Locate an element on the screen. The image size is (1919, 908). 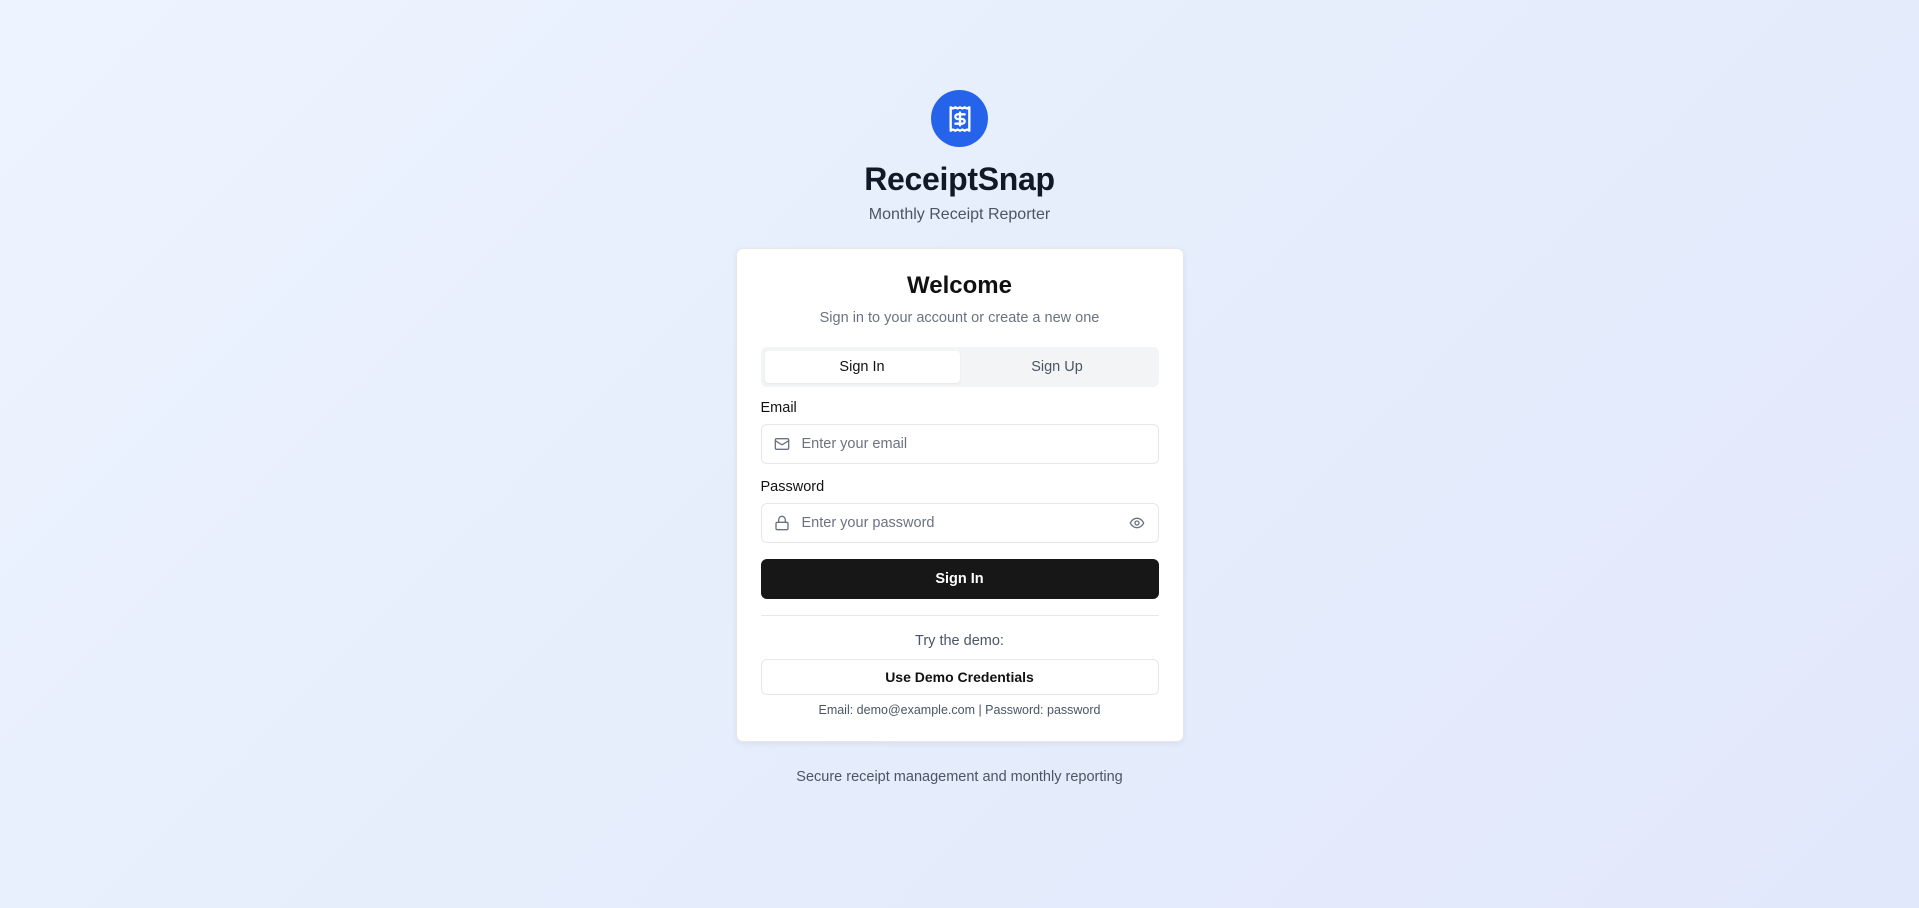
demo-hint: Try the demo: is located at coordinates (959, 640).